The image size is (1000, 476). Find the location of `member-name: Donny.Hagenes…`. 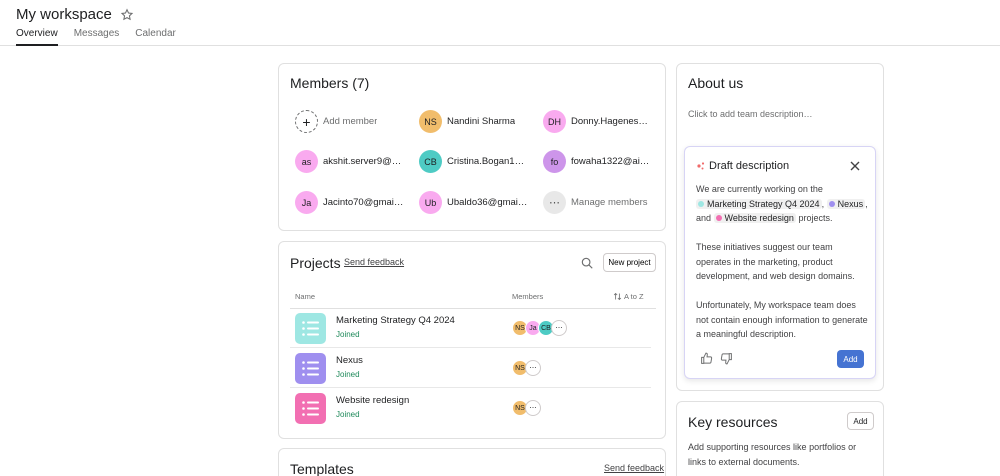

member-name: Donny.Hagenes… is located at coordinates (609, 121).